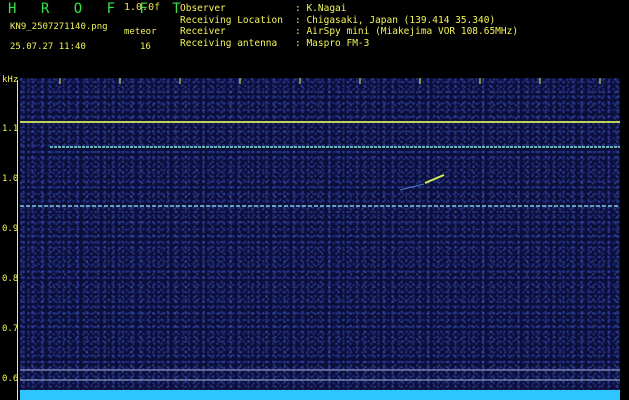  I want to click on info-value: : K.Nagai, so click(321, 8).